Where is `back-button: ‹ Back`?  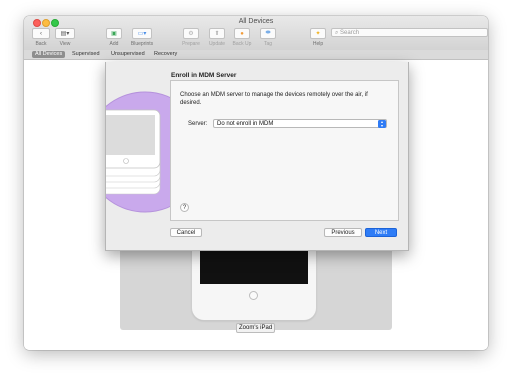 back-button: ‹ Back is located at coordinates (41, 37).